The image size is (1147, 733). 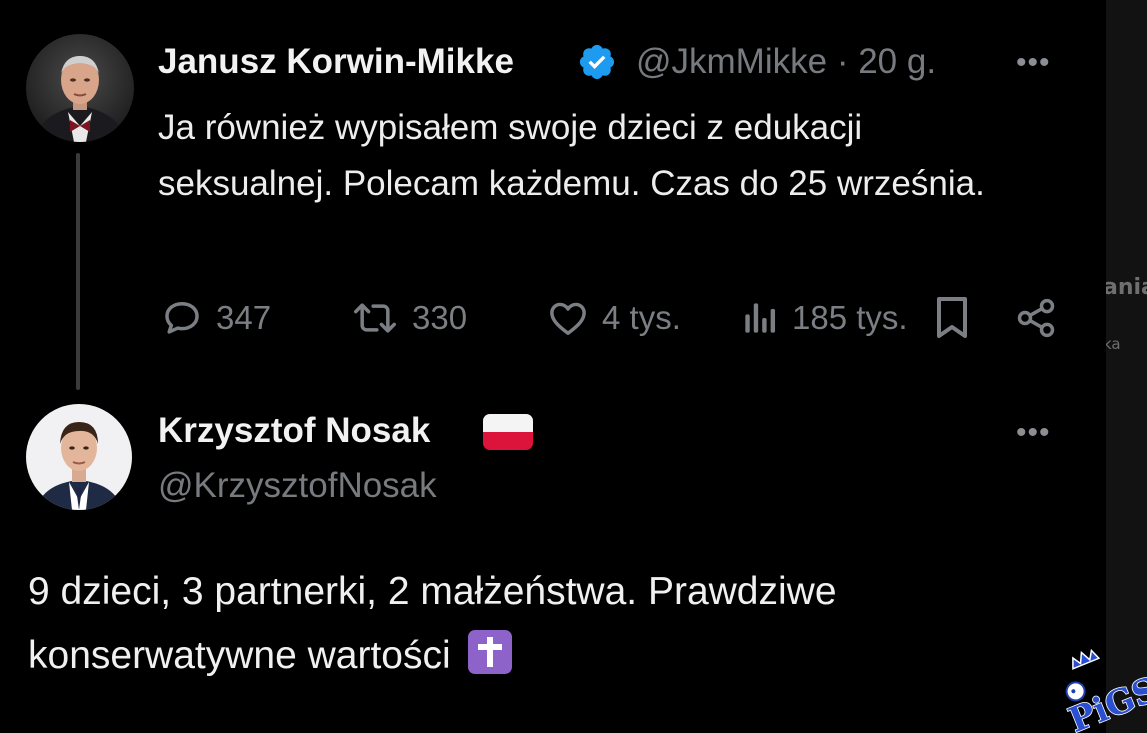 What do you see at coordinates (294, 431) in the screenshot?
I see `reply-author-name: Krzysztof Nosak` at bounding box center [294, 431].